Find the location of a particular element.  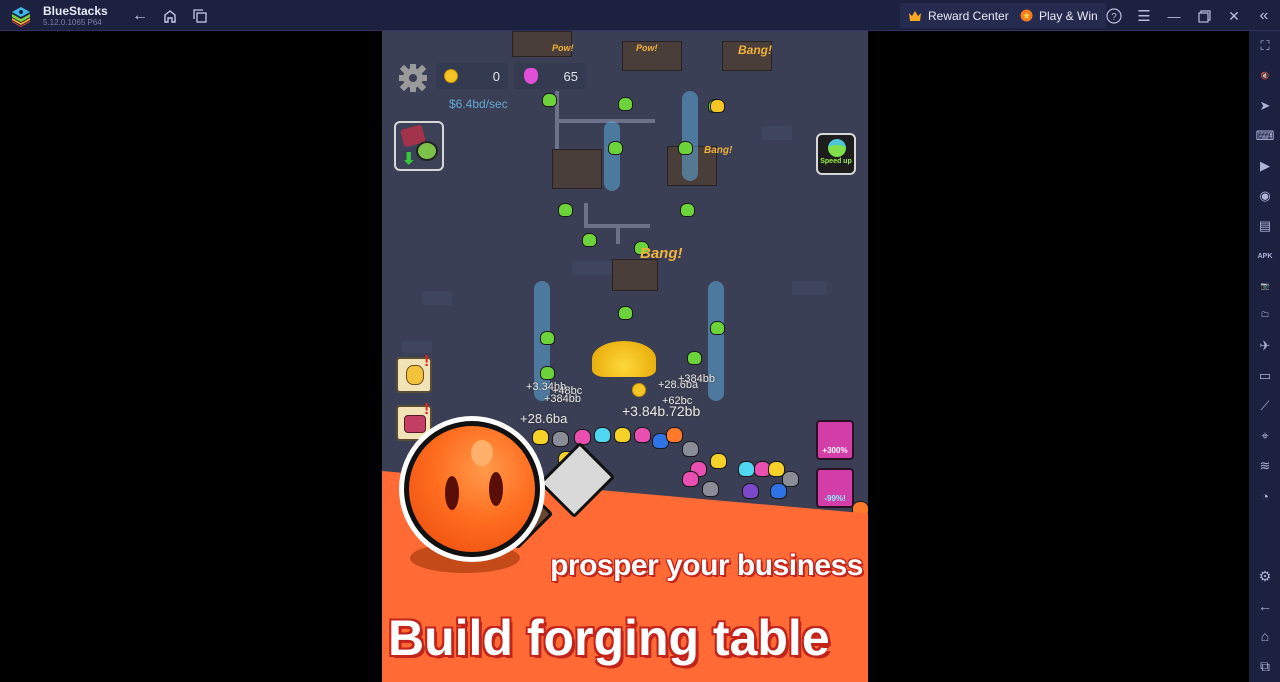

forge-boost-card: +300% is located at coordinates (835, 440).